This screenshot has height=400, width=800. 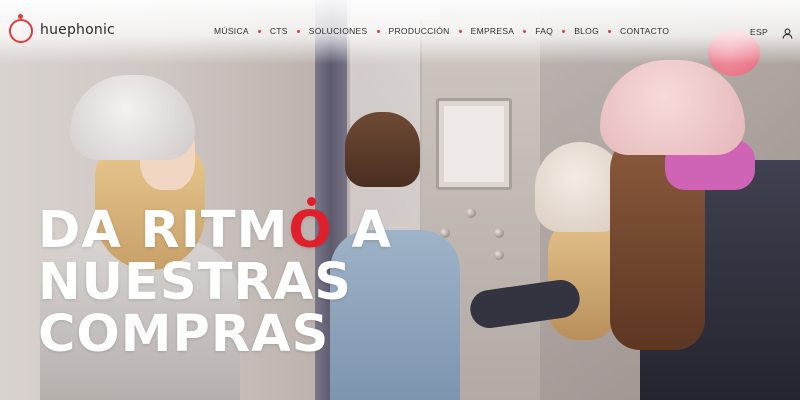 I want to click on headline-line-1-end: A, so click(x=362, y=230).